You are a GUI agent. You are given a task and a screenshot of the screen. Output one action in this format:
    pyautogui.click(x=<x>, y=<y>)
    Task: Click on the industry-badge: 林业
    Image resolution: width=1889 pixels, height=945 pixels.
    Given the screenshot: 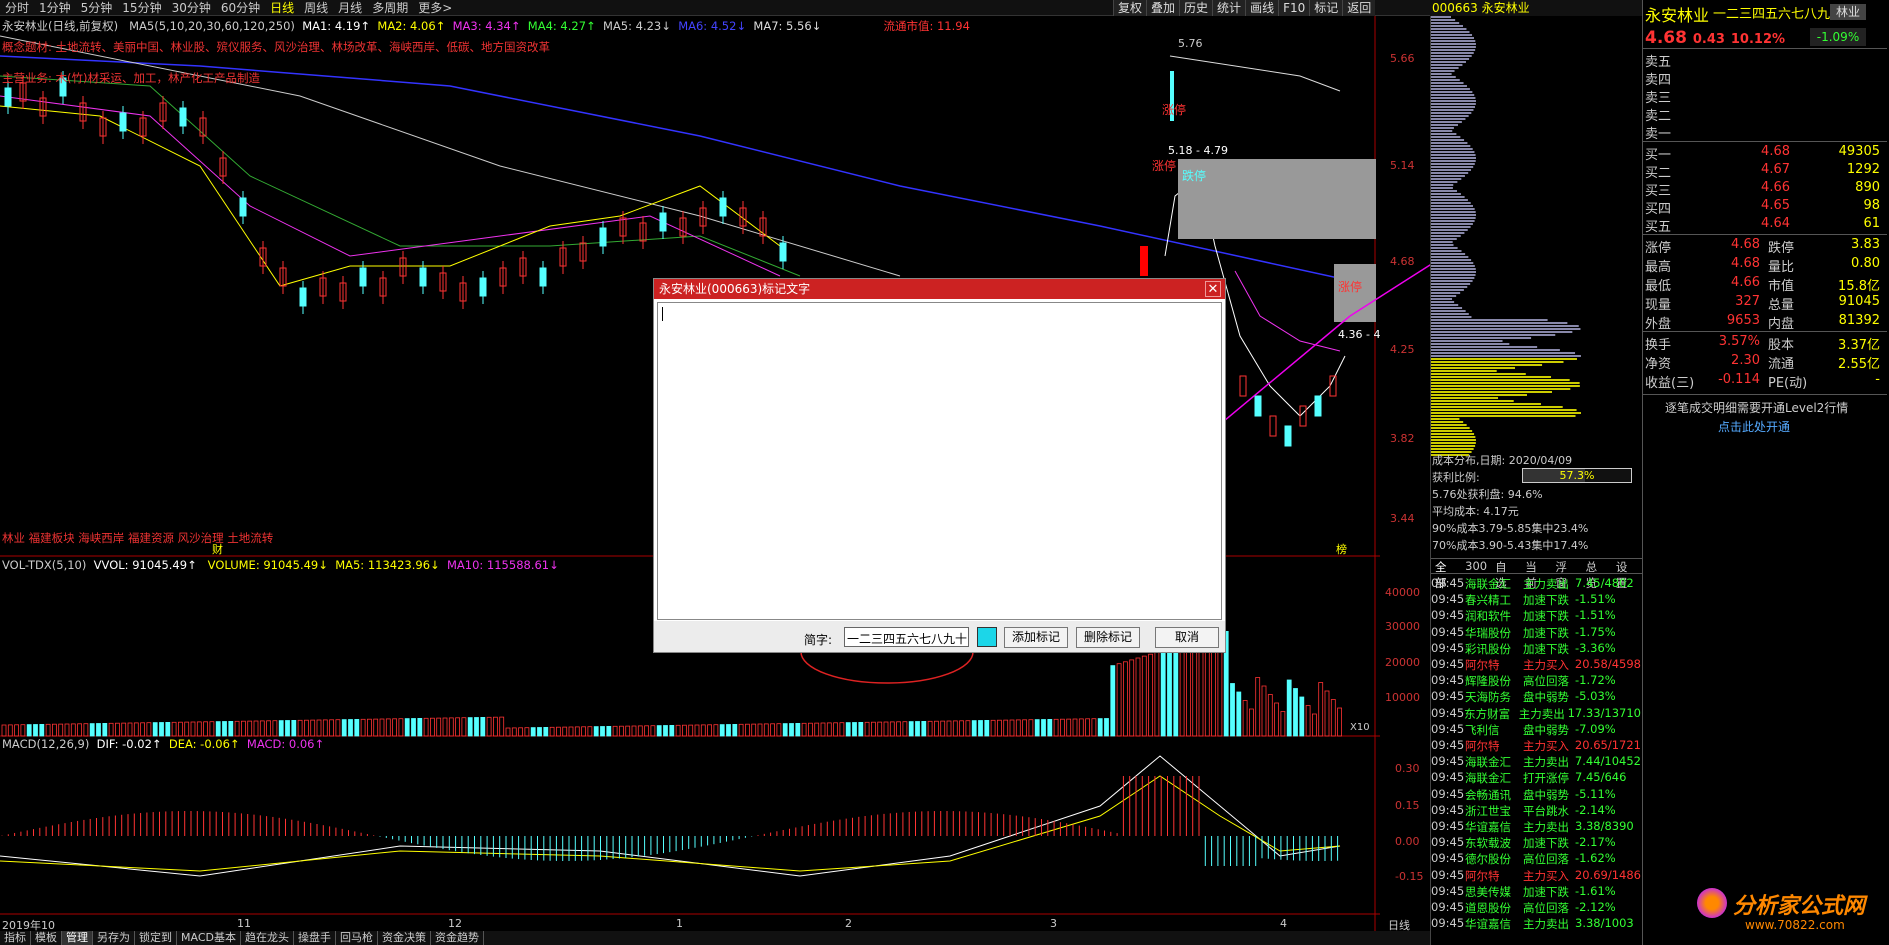 What is the action you would take?
    pyautogui.click(x=1848, y=12)
    